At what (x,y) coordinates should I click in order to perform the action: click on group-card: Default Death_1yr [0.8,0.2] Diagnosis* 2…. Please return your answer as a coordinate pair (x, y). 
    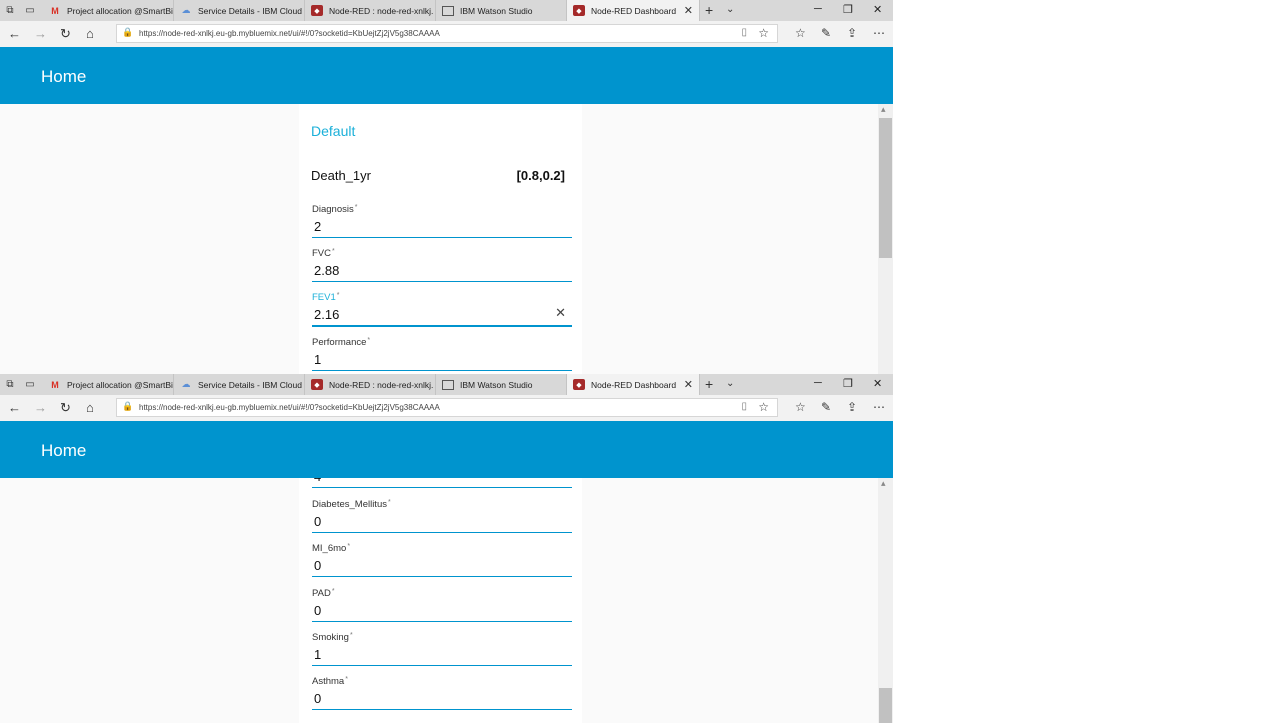
    Looking at the image, I should click on (440, 239).